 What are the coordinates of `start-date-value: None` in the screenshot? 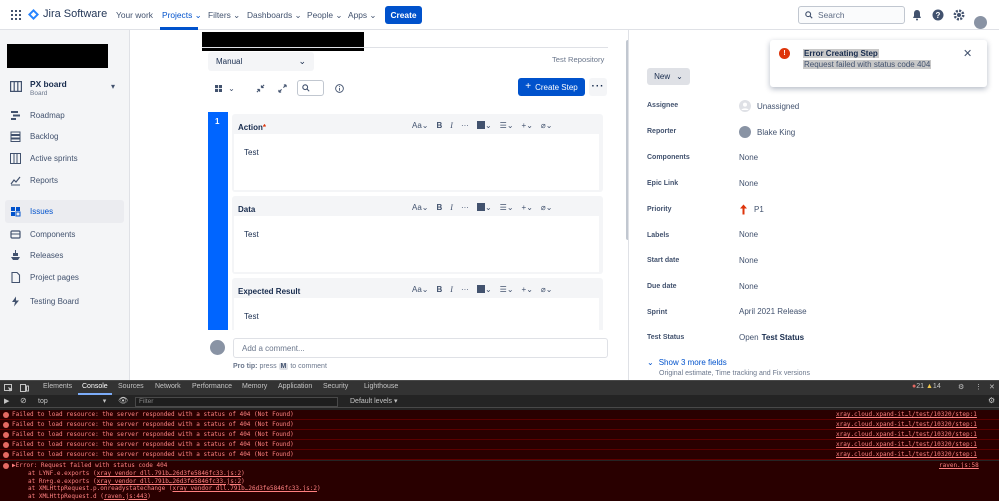 It's located at (748, 260).